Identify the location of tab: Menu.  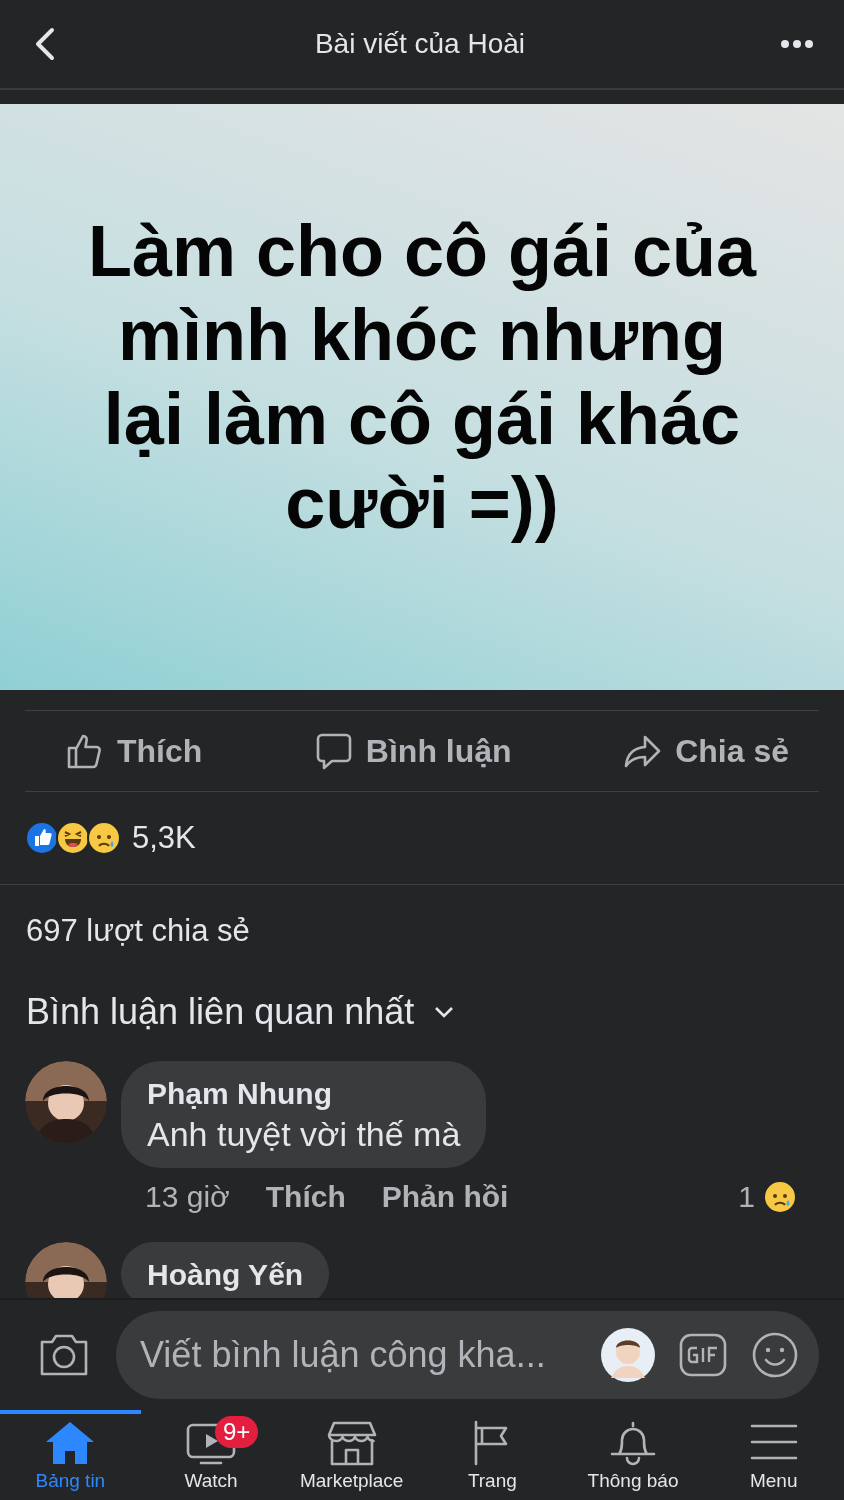
(773, 1455).